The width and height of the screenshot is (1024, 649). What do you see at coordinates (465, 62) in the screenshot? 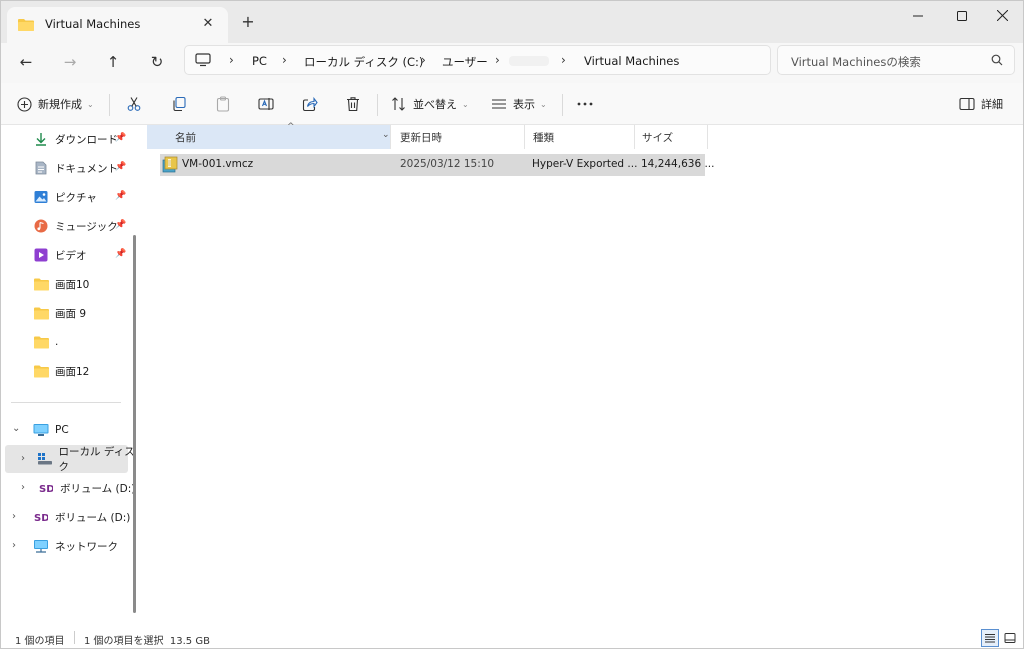
I see `breadcrumb-users: ユーザー` at bounding box center [465, 62].